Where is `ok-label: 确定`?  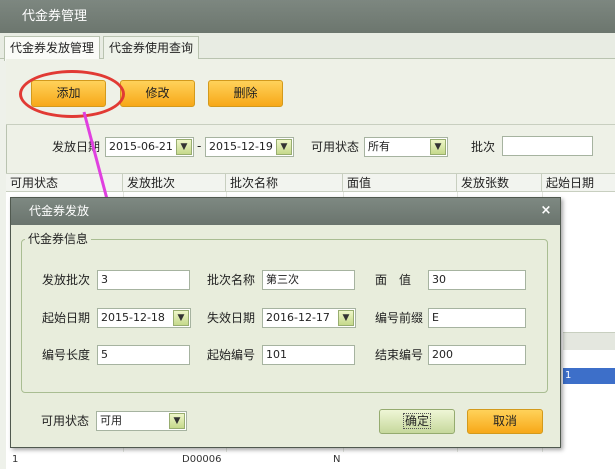
ok-label: 确定 is located at coordinates (416, 421).